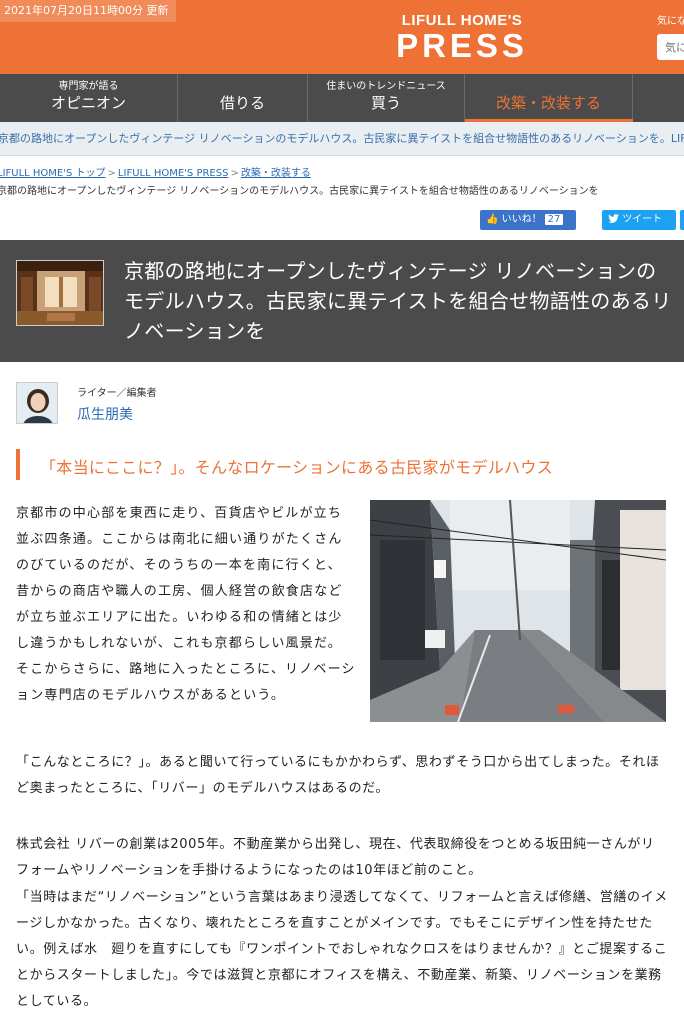 Image resolution: width=684 pixels, height=1024 pixels. I want to click on like-label: いいね！, so click(521, 219).